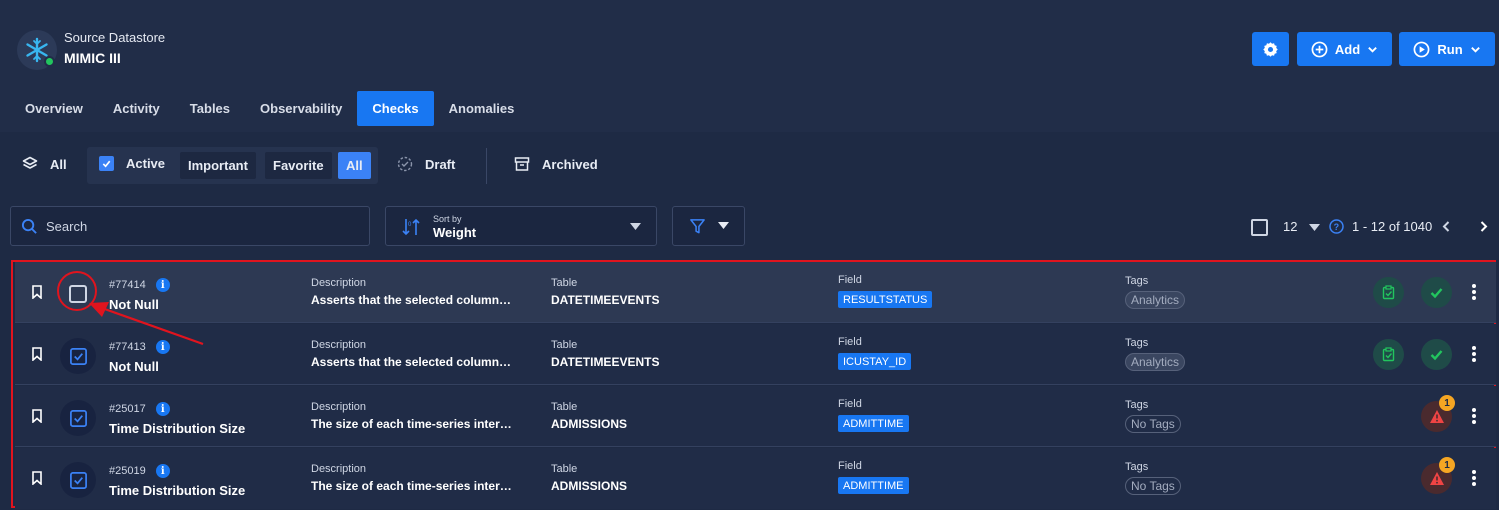 The image size is (1499, 510). I want to click on checkbox-checked-icon, so click(106, 163).